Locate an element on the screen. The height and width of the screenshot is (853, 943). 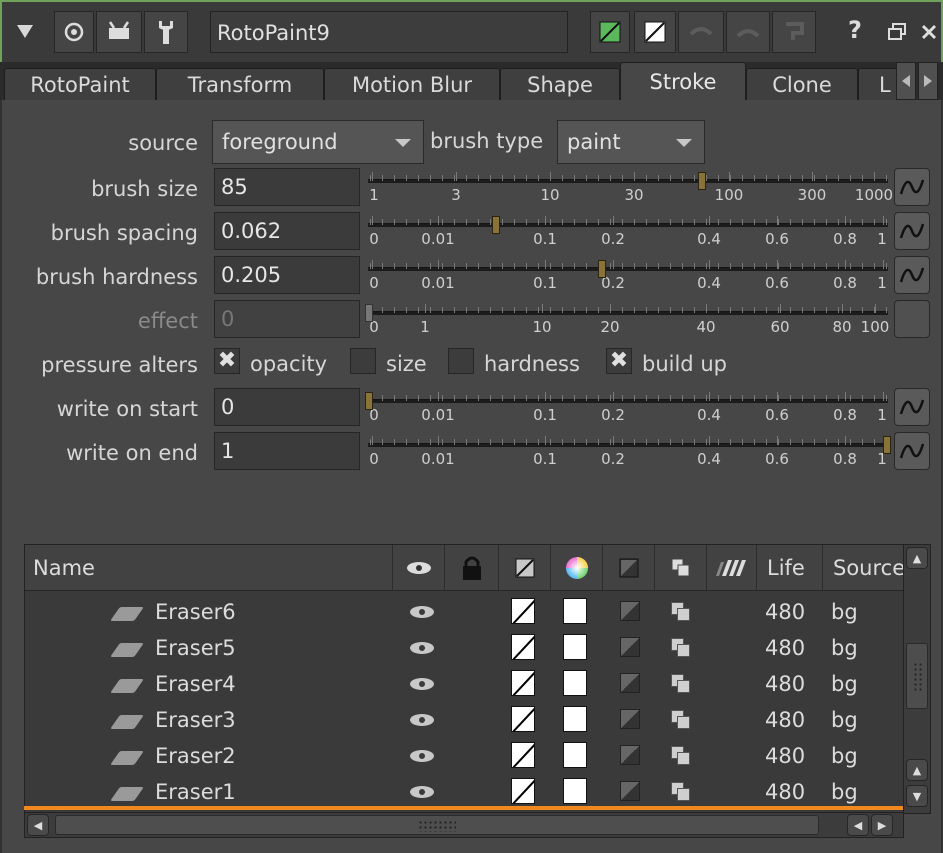
scroll-right-button: ▶ is located at coordinates (882, 825).